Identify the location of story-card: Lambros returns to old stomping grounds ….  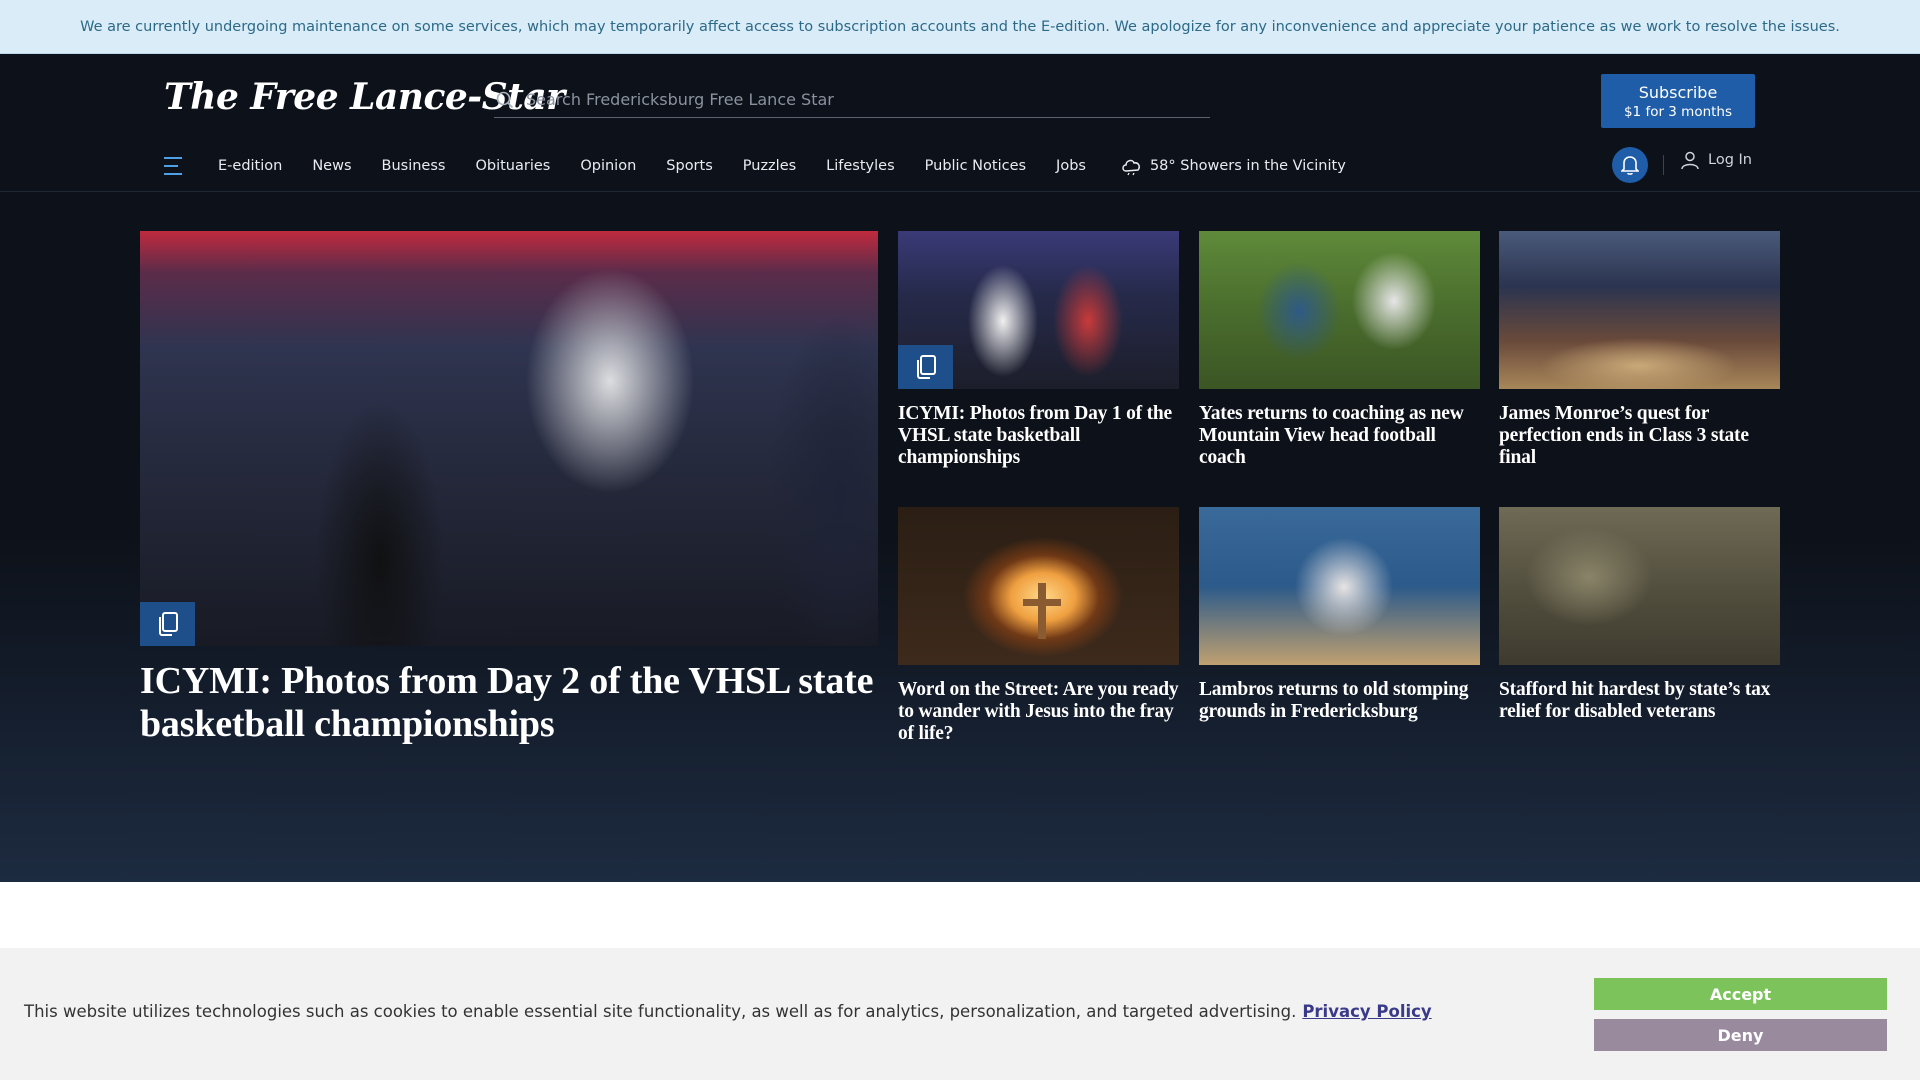
(1339, 615).